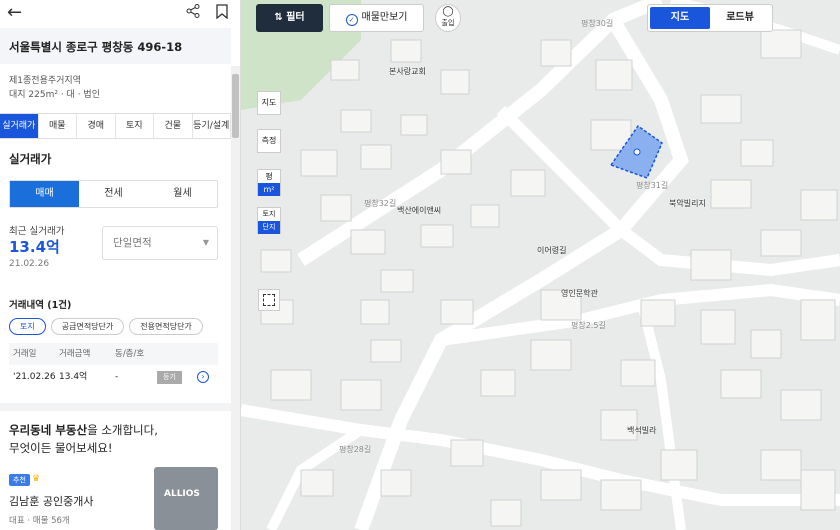 The image size is (840, 530). What do you see at coordinates (34, 247) in the screenshot?
I see `recent-price: 13.4억` at bounding box center [34, 247].